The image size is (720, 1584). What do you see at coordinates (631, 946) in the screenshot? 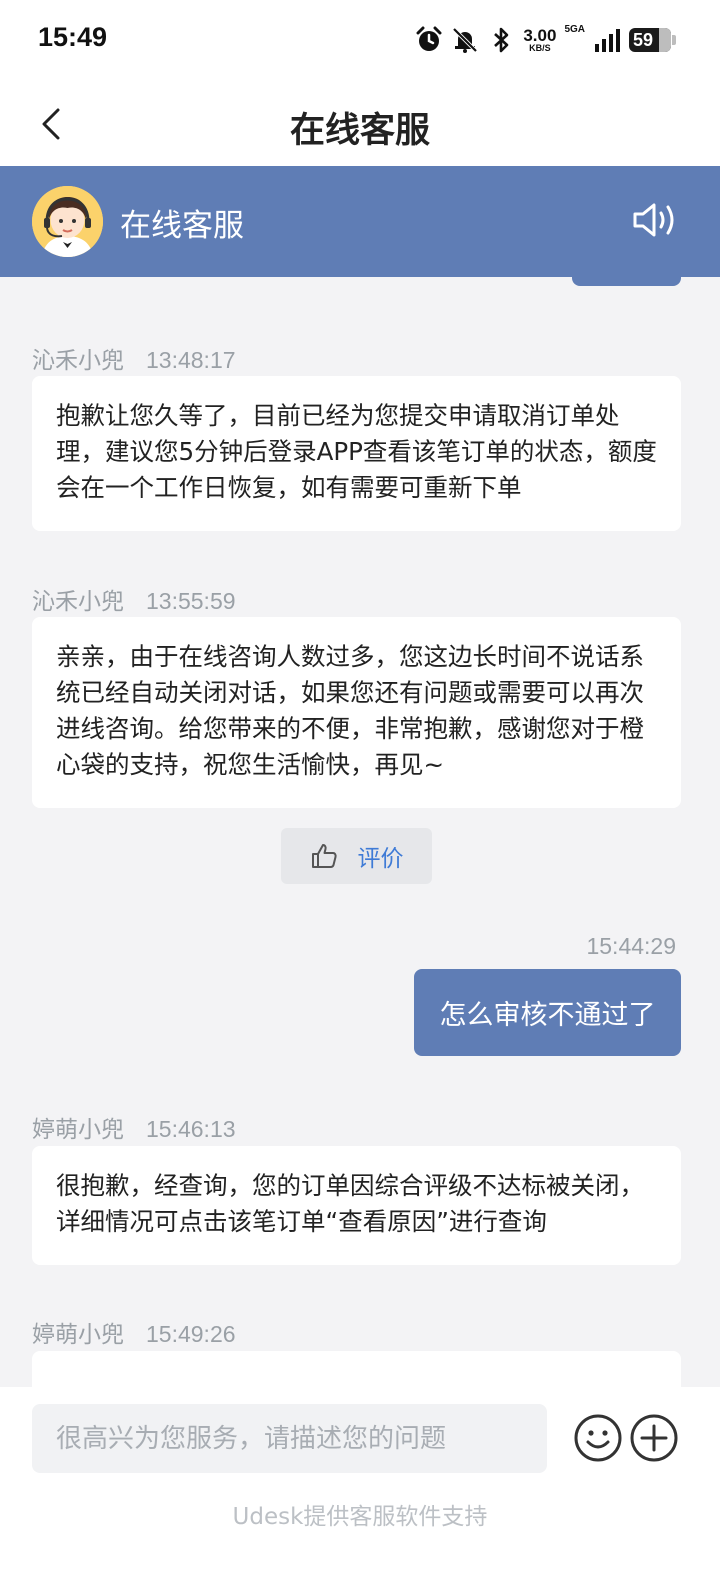
I see `user-message-time: 15:44:29` at bounding box center [631, 946].